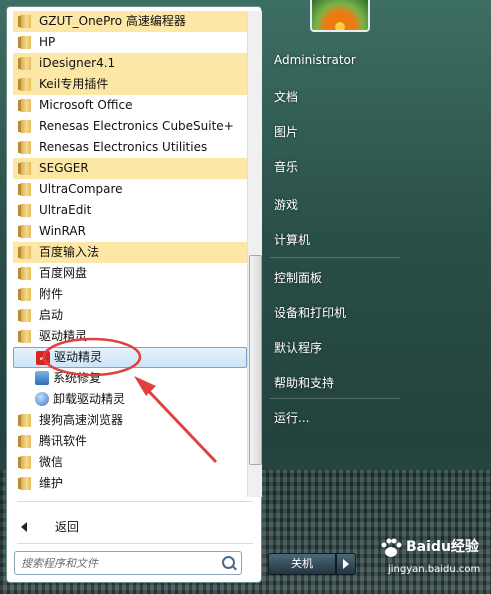  I want to click on annotation-ellipse, so click(92, 357).